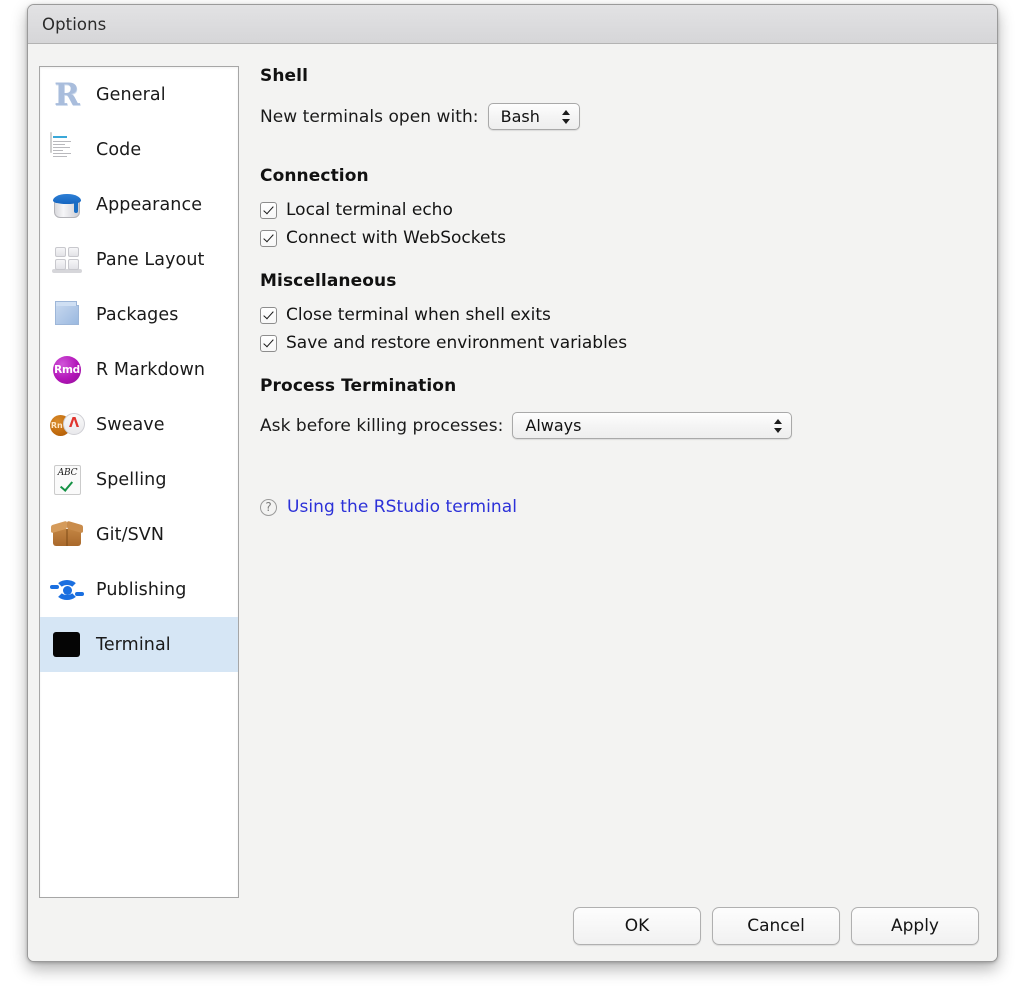  What do you see at coordinates (67, 260) in the screenshot?
I see `pane-grid-icon` at bounding box center [67, 260].